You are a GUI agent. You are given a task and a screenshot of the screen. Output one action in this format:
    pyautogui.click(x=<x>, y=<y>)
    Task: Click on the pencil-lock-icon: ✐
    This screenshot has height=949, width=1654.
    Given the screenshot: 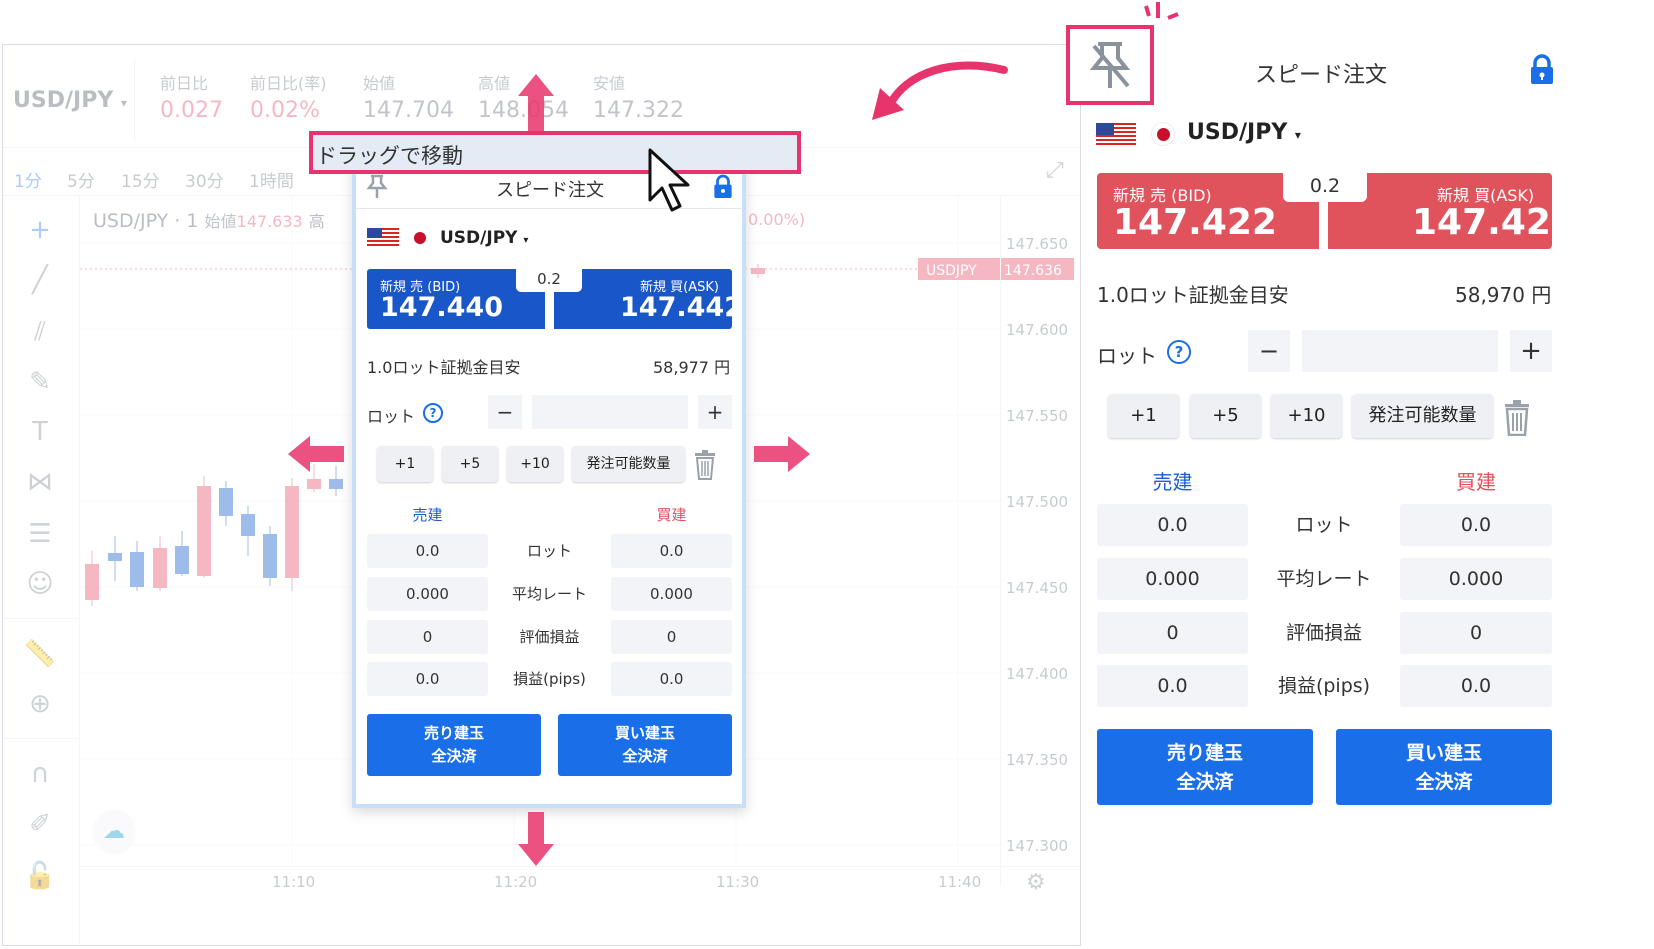 What is the action you would take?
    pyautogui.click(x=40, y=824)
    